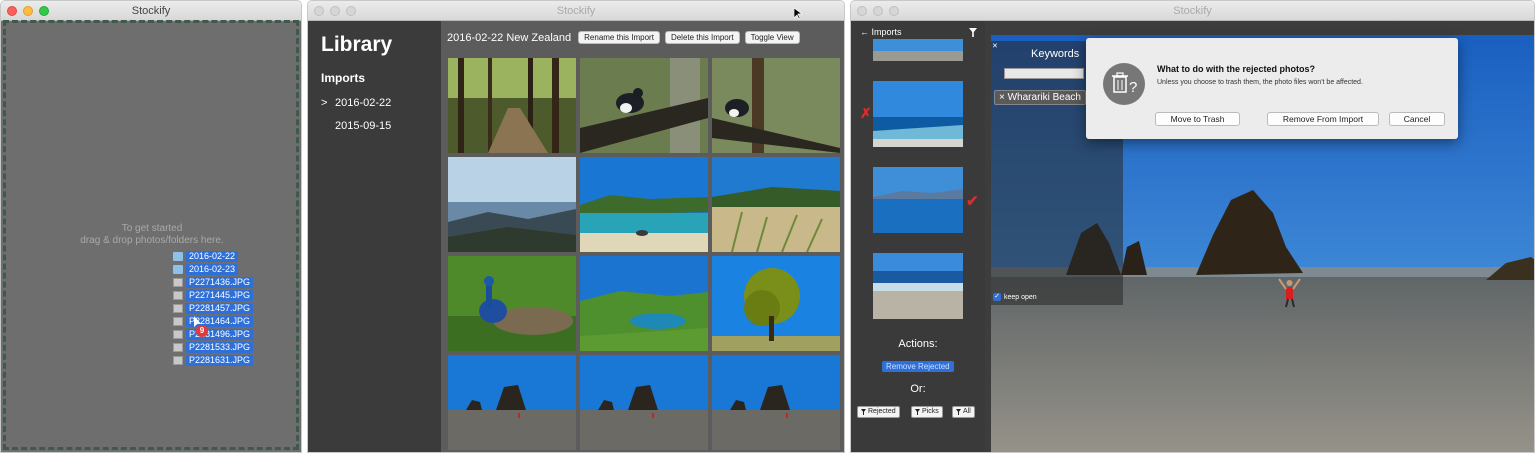  I want to click on sidebar-import-item: 2015-09-15, so click(356, 126).